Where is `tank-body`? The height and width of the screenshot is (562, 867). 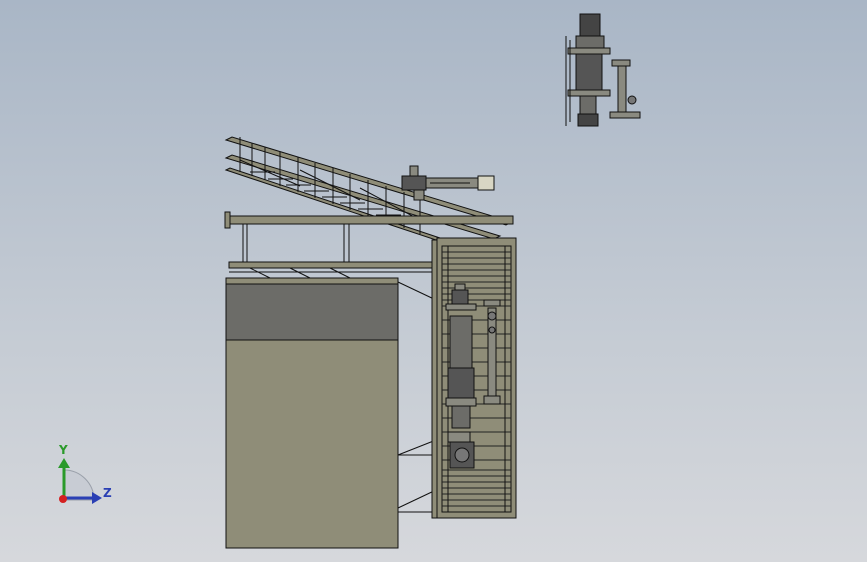
tank-body is located at coordinates (312, 413).